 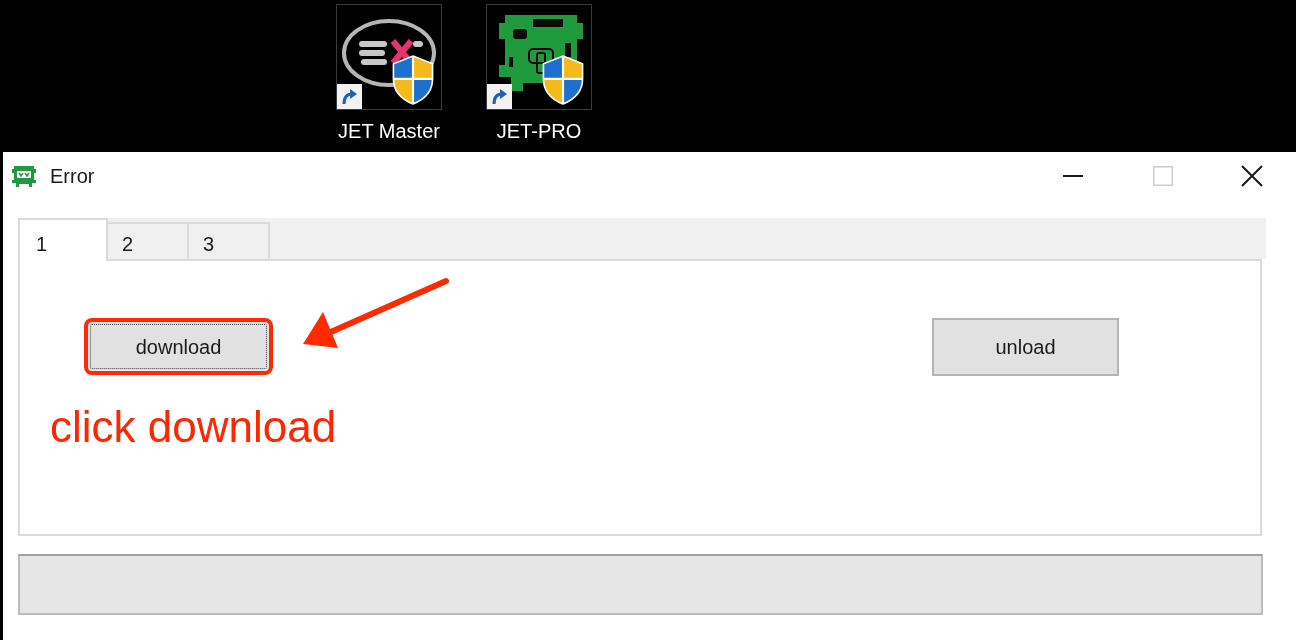 What do you see at coordinates (193, 427) in the screenshot?
I see `annotation-text: click download` at bounding box center [193, 427].